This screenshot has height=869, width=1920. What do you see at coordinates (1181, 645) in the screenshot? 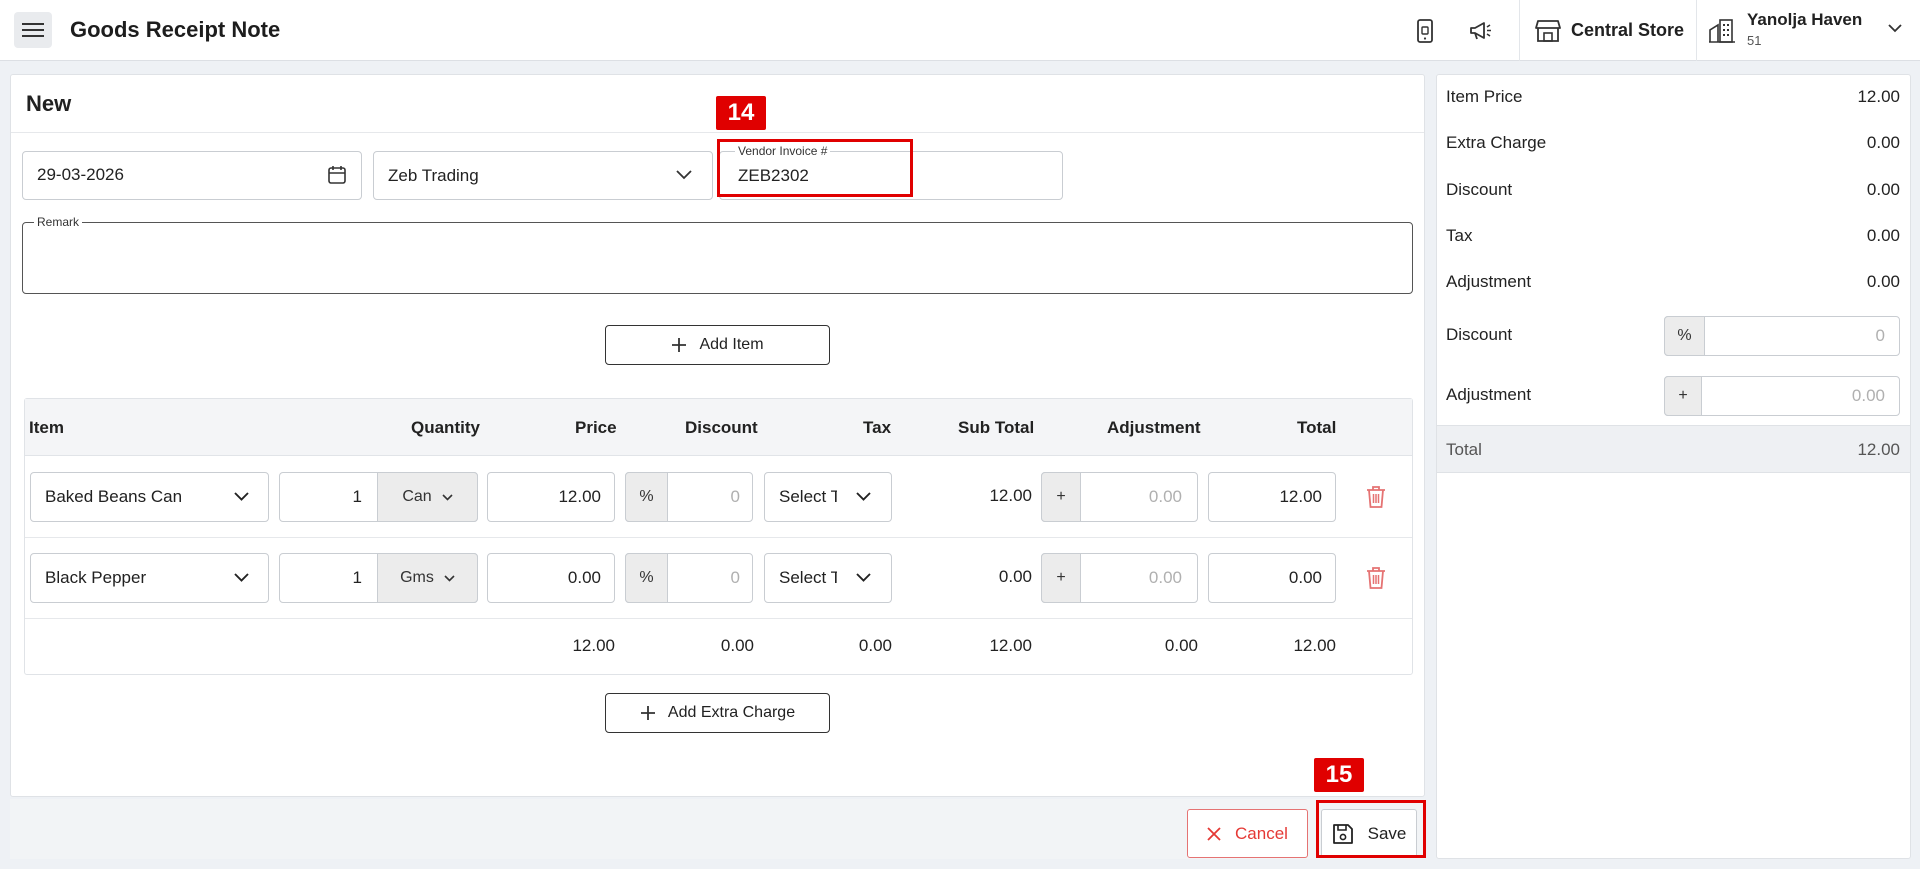
I see `total-adjustment: 0.00` at bounding box center [1181, 645].